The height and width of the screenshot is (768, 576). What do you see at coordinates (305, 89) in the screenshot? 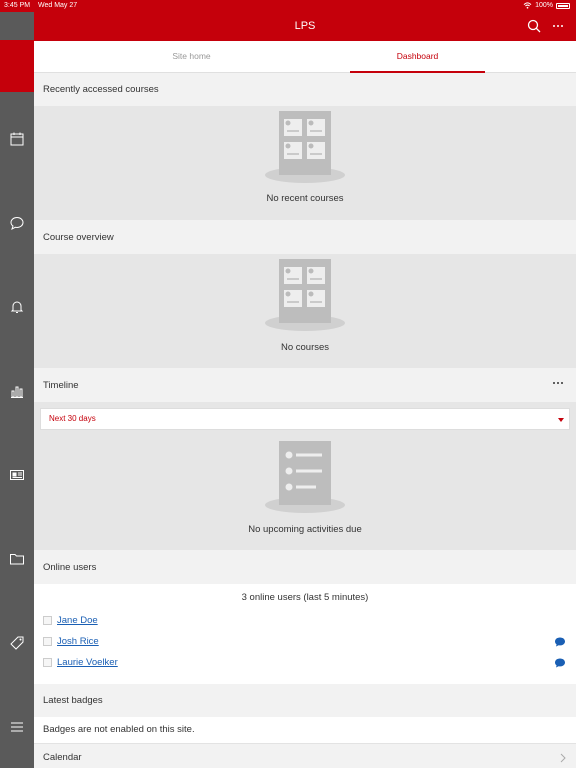
I see `recent-courses-header: Recently accessed courses` at bounding box center [305, 89].